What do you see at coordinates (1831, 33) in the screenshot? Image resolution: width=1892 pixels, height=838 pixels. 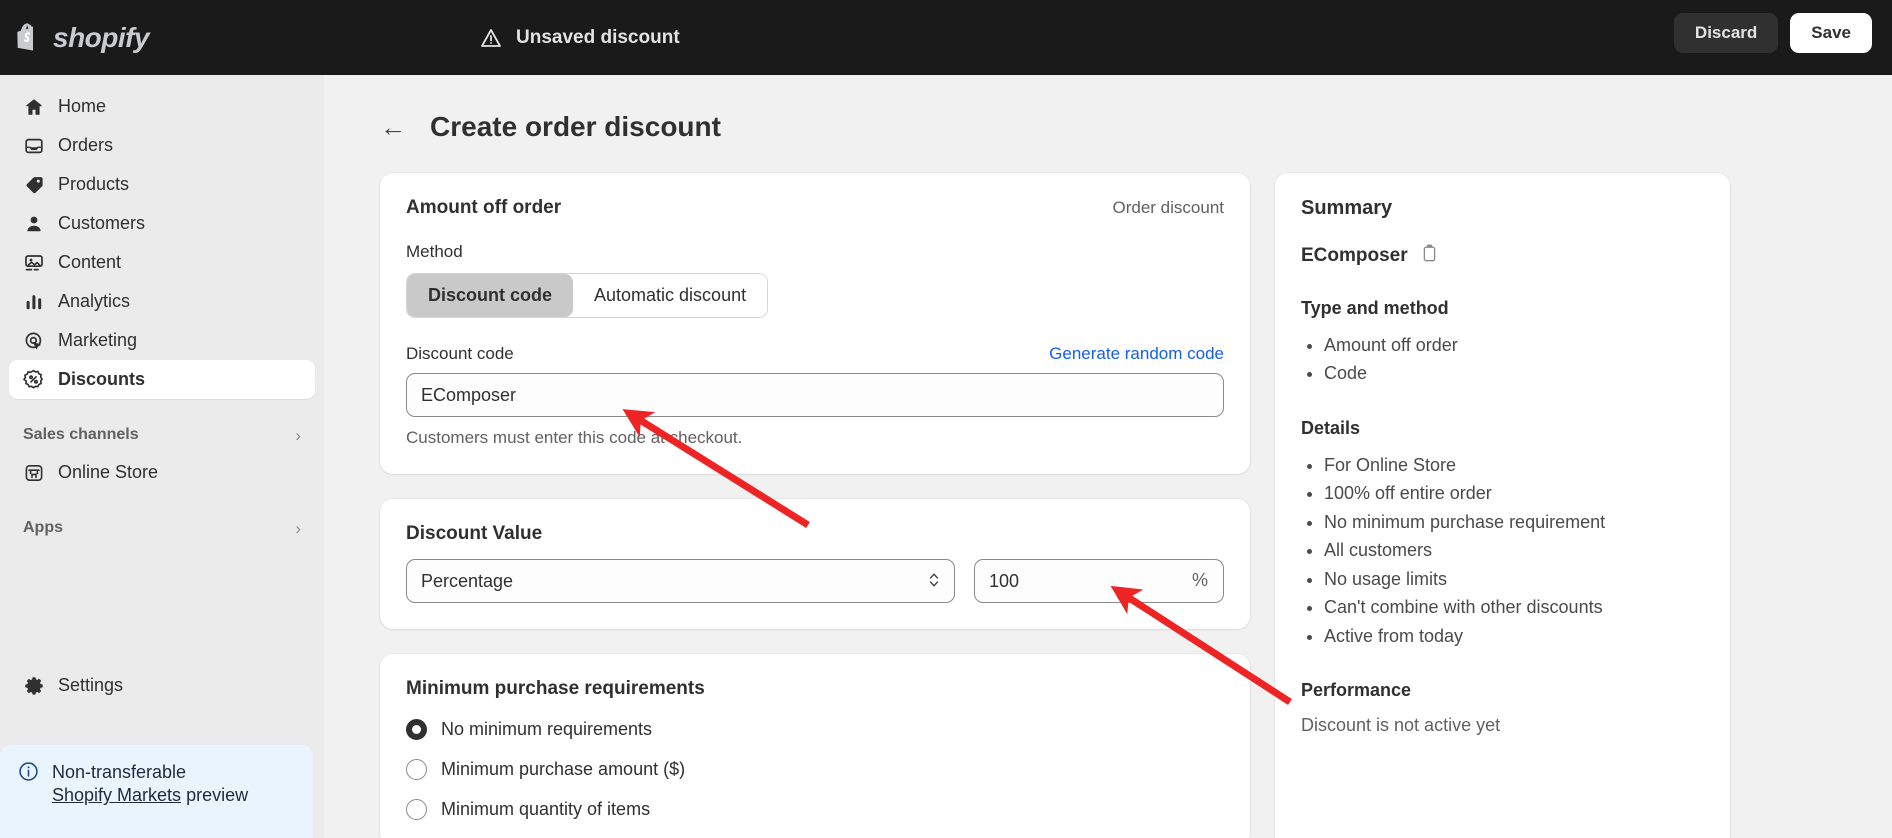 I see `save-button: Save` at bounding box center [1831, 33].